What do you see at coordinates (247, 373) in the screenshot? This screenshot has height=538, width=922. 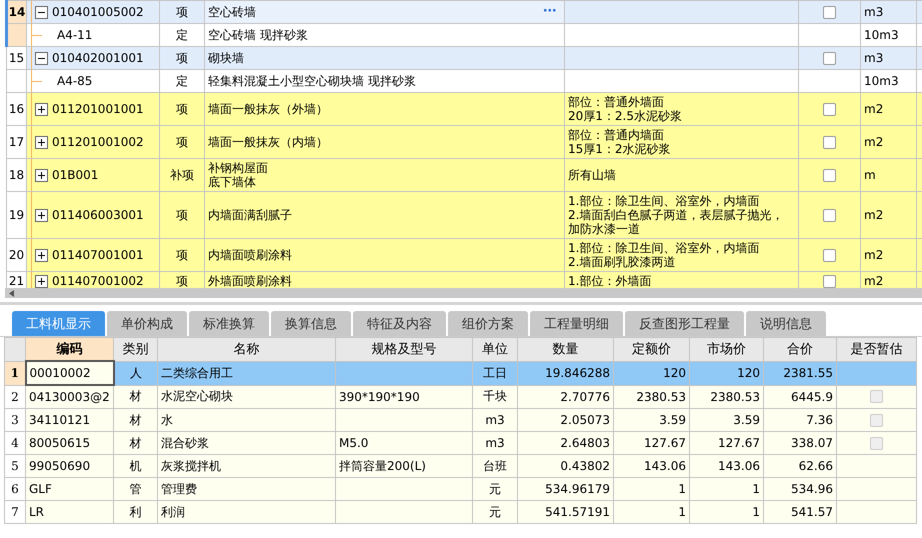 I see `table-cell: 二类综合用工` at bounding box center [247, 373].